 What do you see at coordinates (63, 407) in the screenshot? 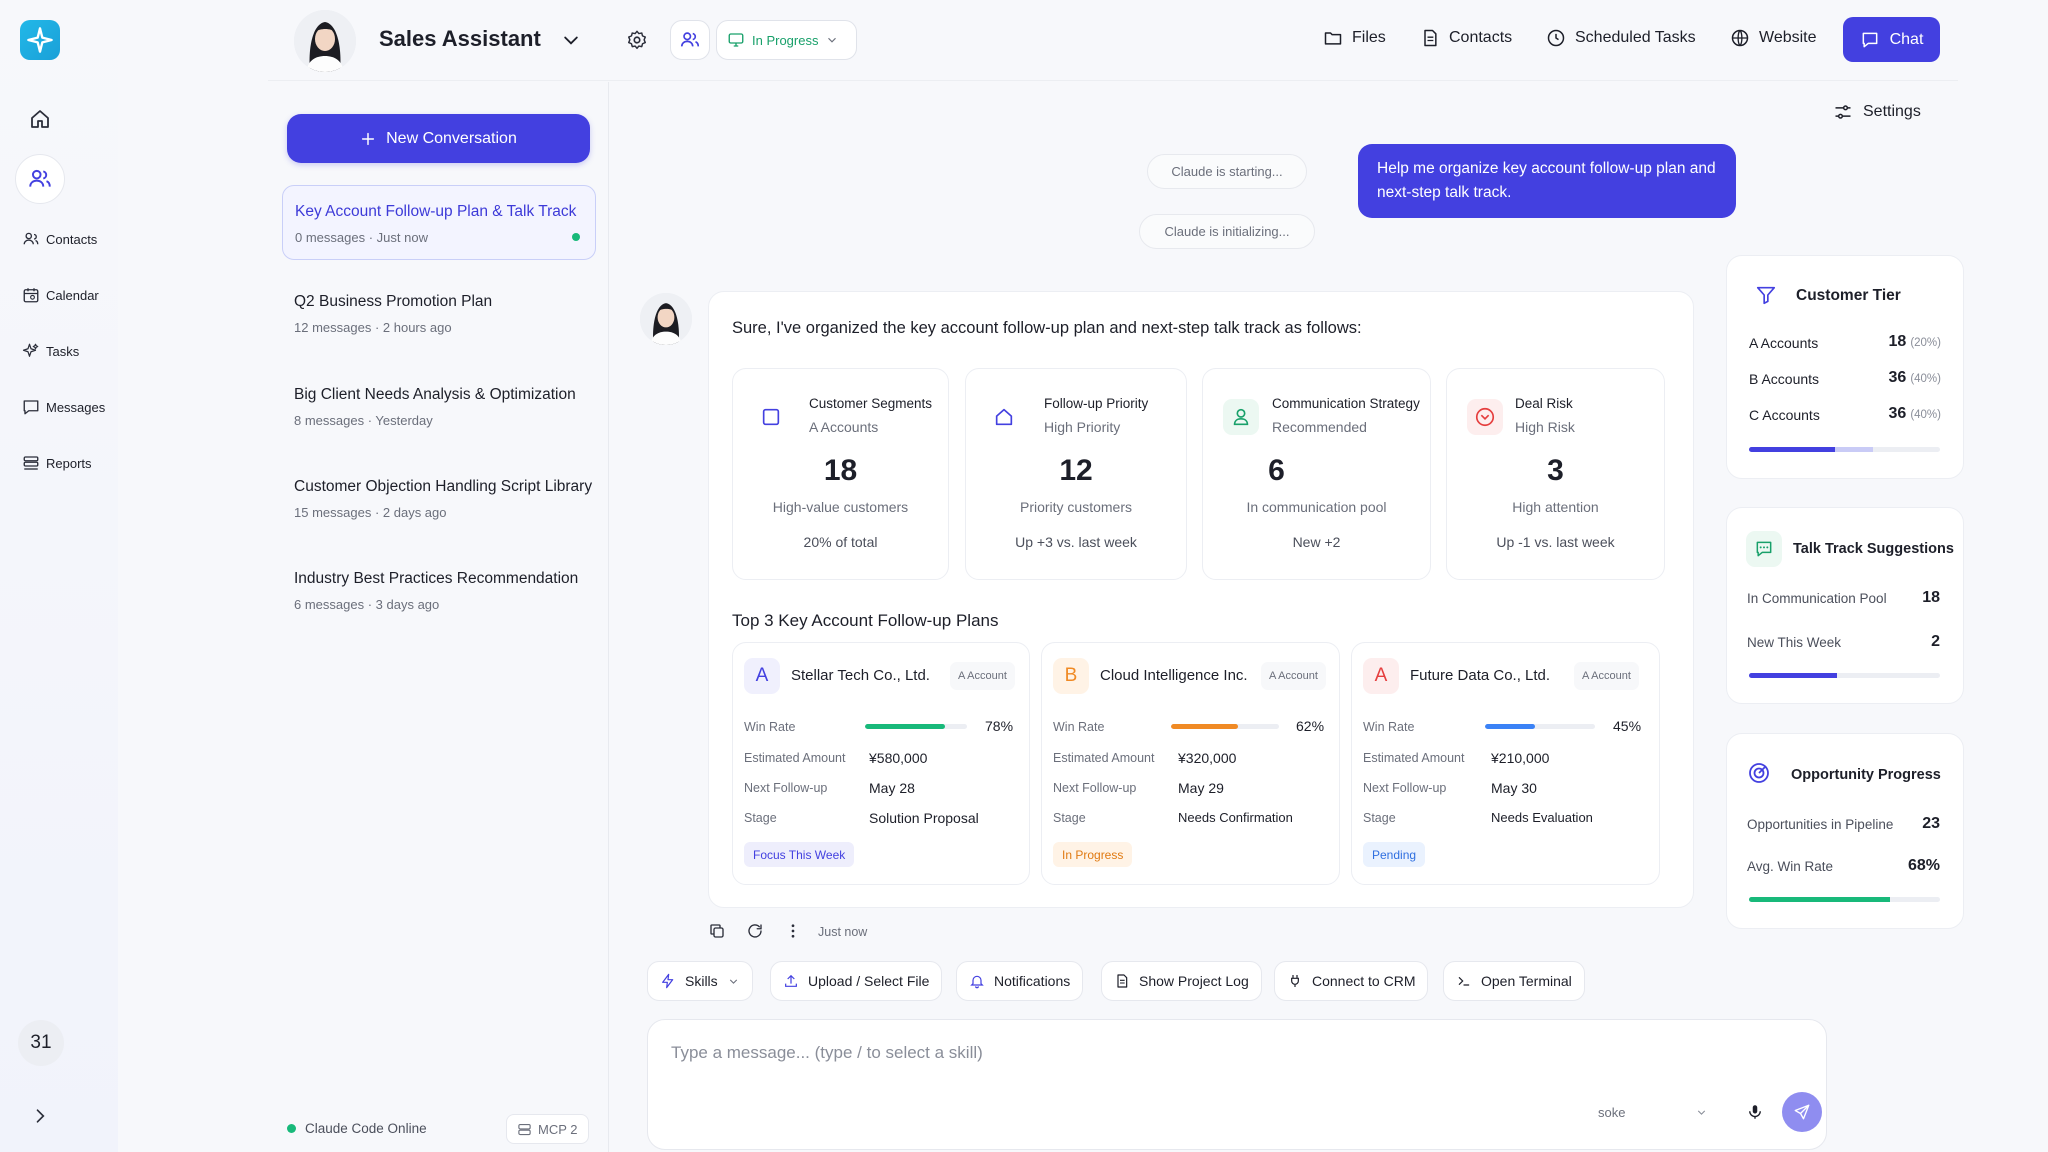
I see `rail-item-messages: Messages` at bounding box center [63, 407].